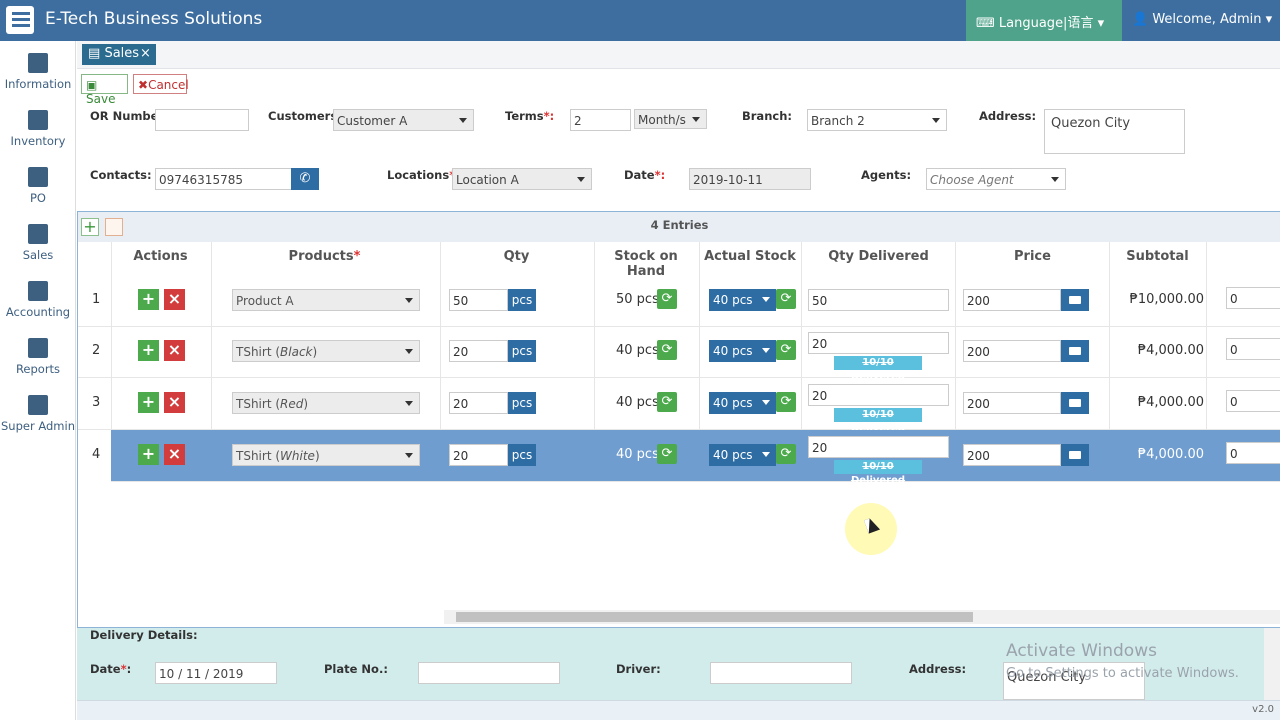 The height and width of the screenshot is (720, 1280). I want to click on barcode-button, so click(114, 227).